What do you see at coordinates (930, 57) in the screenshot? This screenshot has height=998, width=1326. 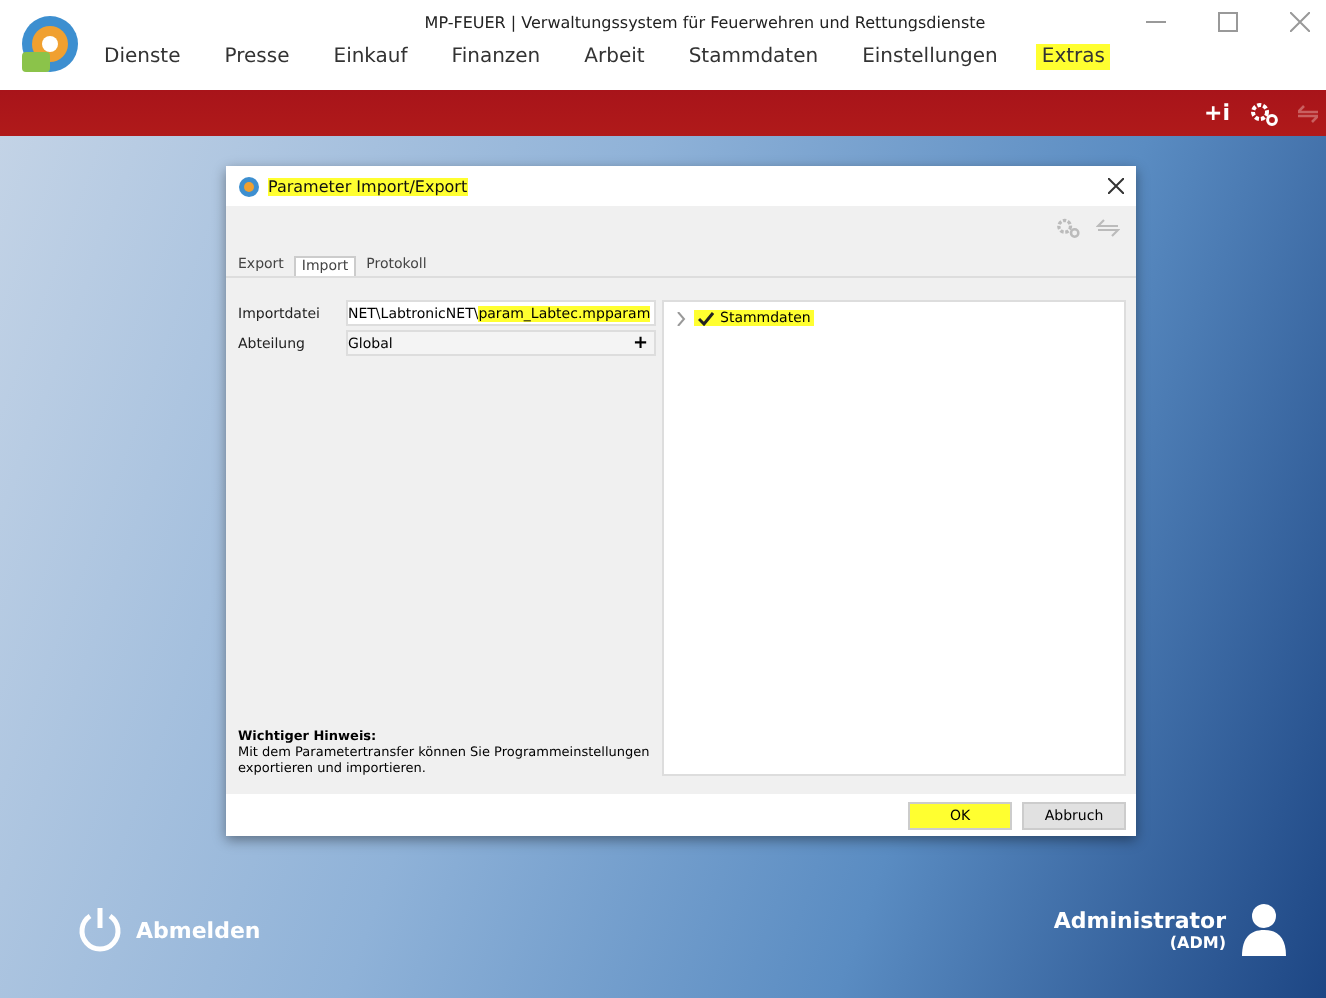 I see `menu-item: Einstellungen` at bounding box center [930, 57].